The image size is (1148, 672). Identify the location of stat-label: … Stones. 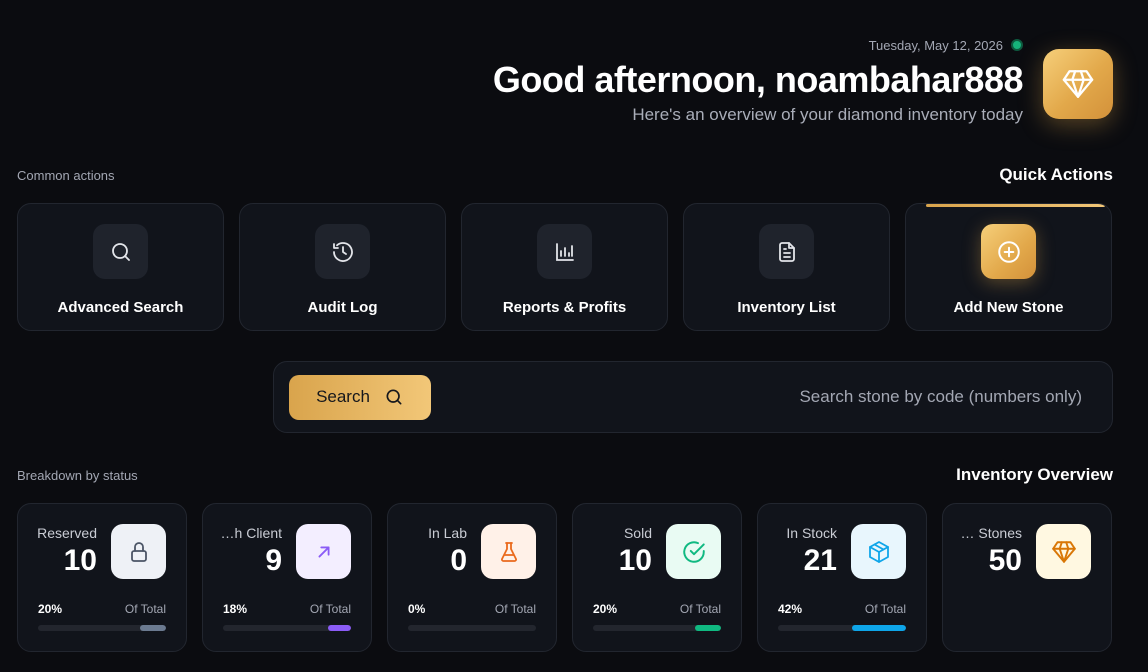
(991, 533).